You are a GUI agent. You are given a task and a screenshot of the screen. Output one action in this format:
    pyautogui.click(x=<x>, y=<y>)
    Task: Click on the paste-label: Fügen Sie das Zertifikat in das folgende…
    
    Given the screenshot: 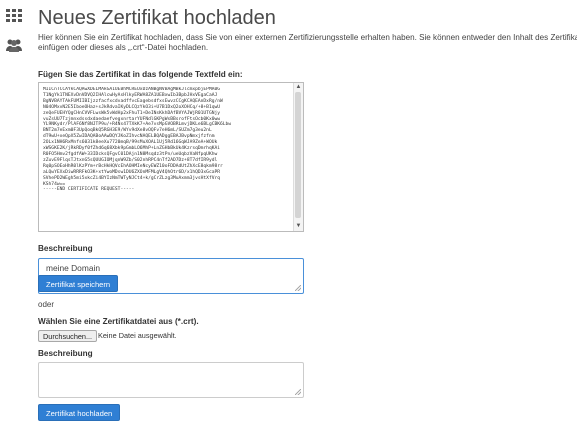 What is the action you would take?
    pyautogui.click(x=140, y=74)
    